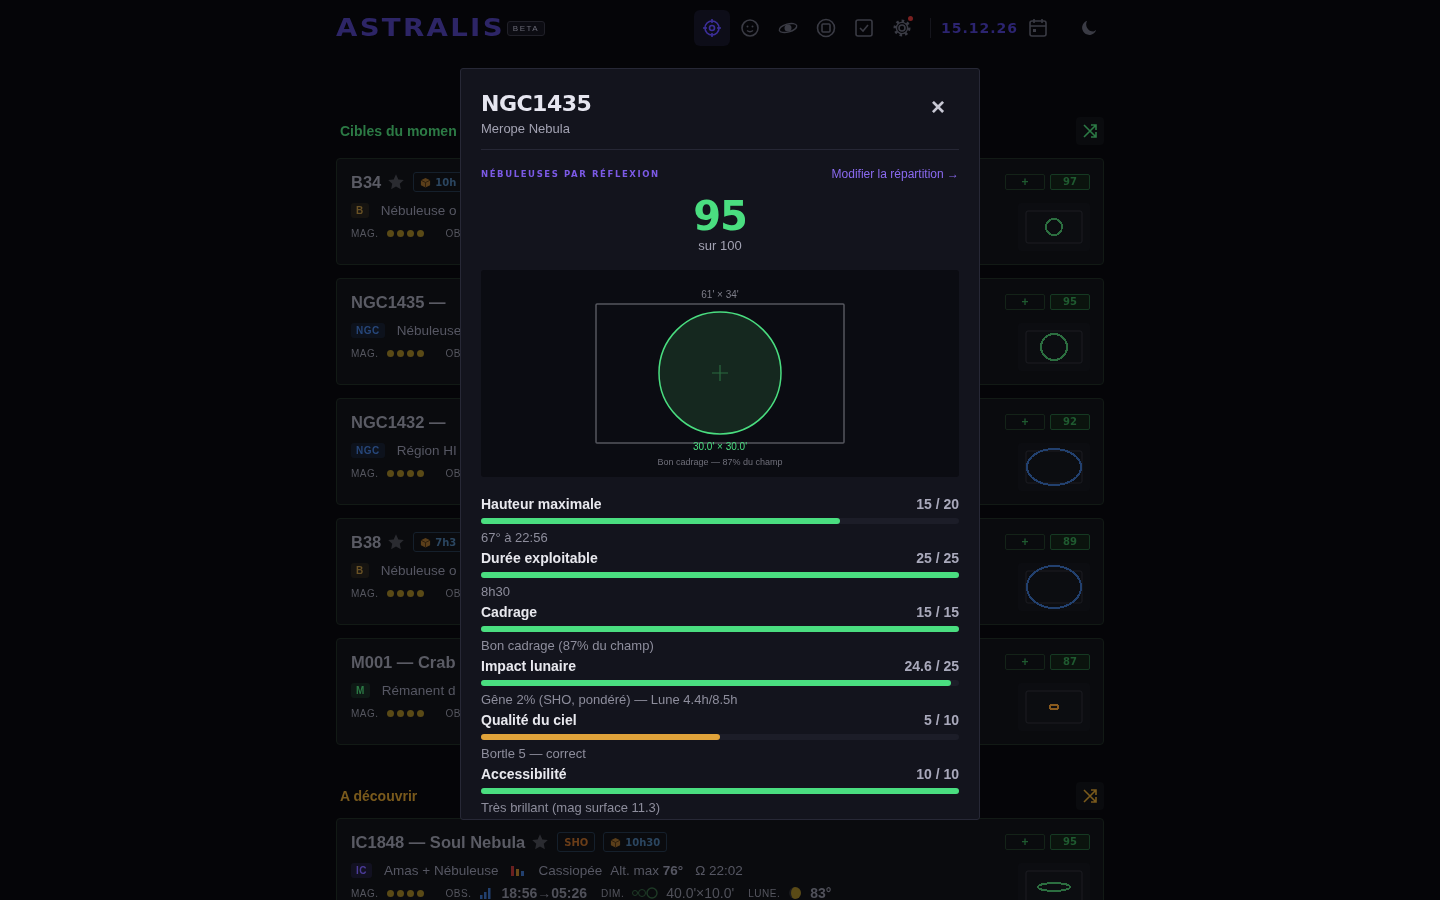 This screenshot has width=1440, height=900. Describe the element at coordinates (438, 842) in the screenshot. I see `target-title: IC1848 — Soul Nebula` at that location.